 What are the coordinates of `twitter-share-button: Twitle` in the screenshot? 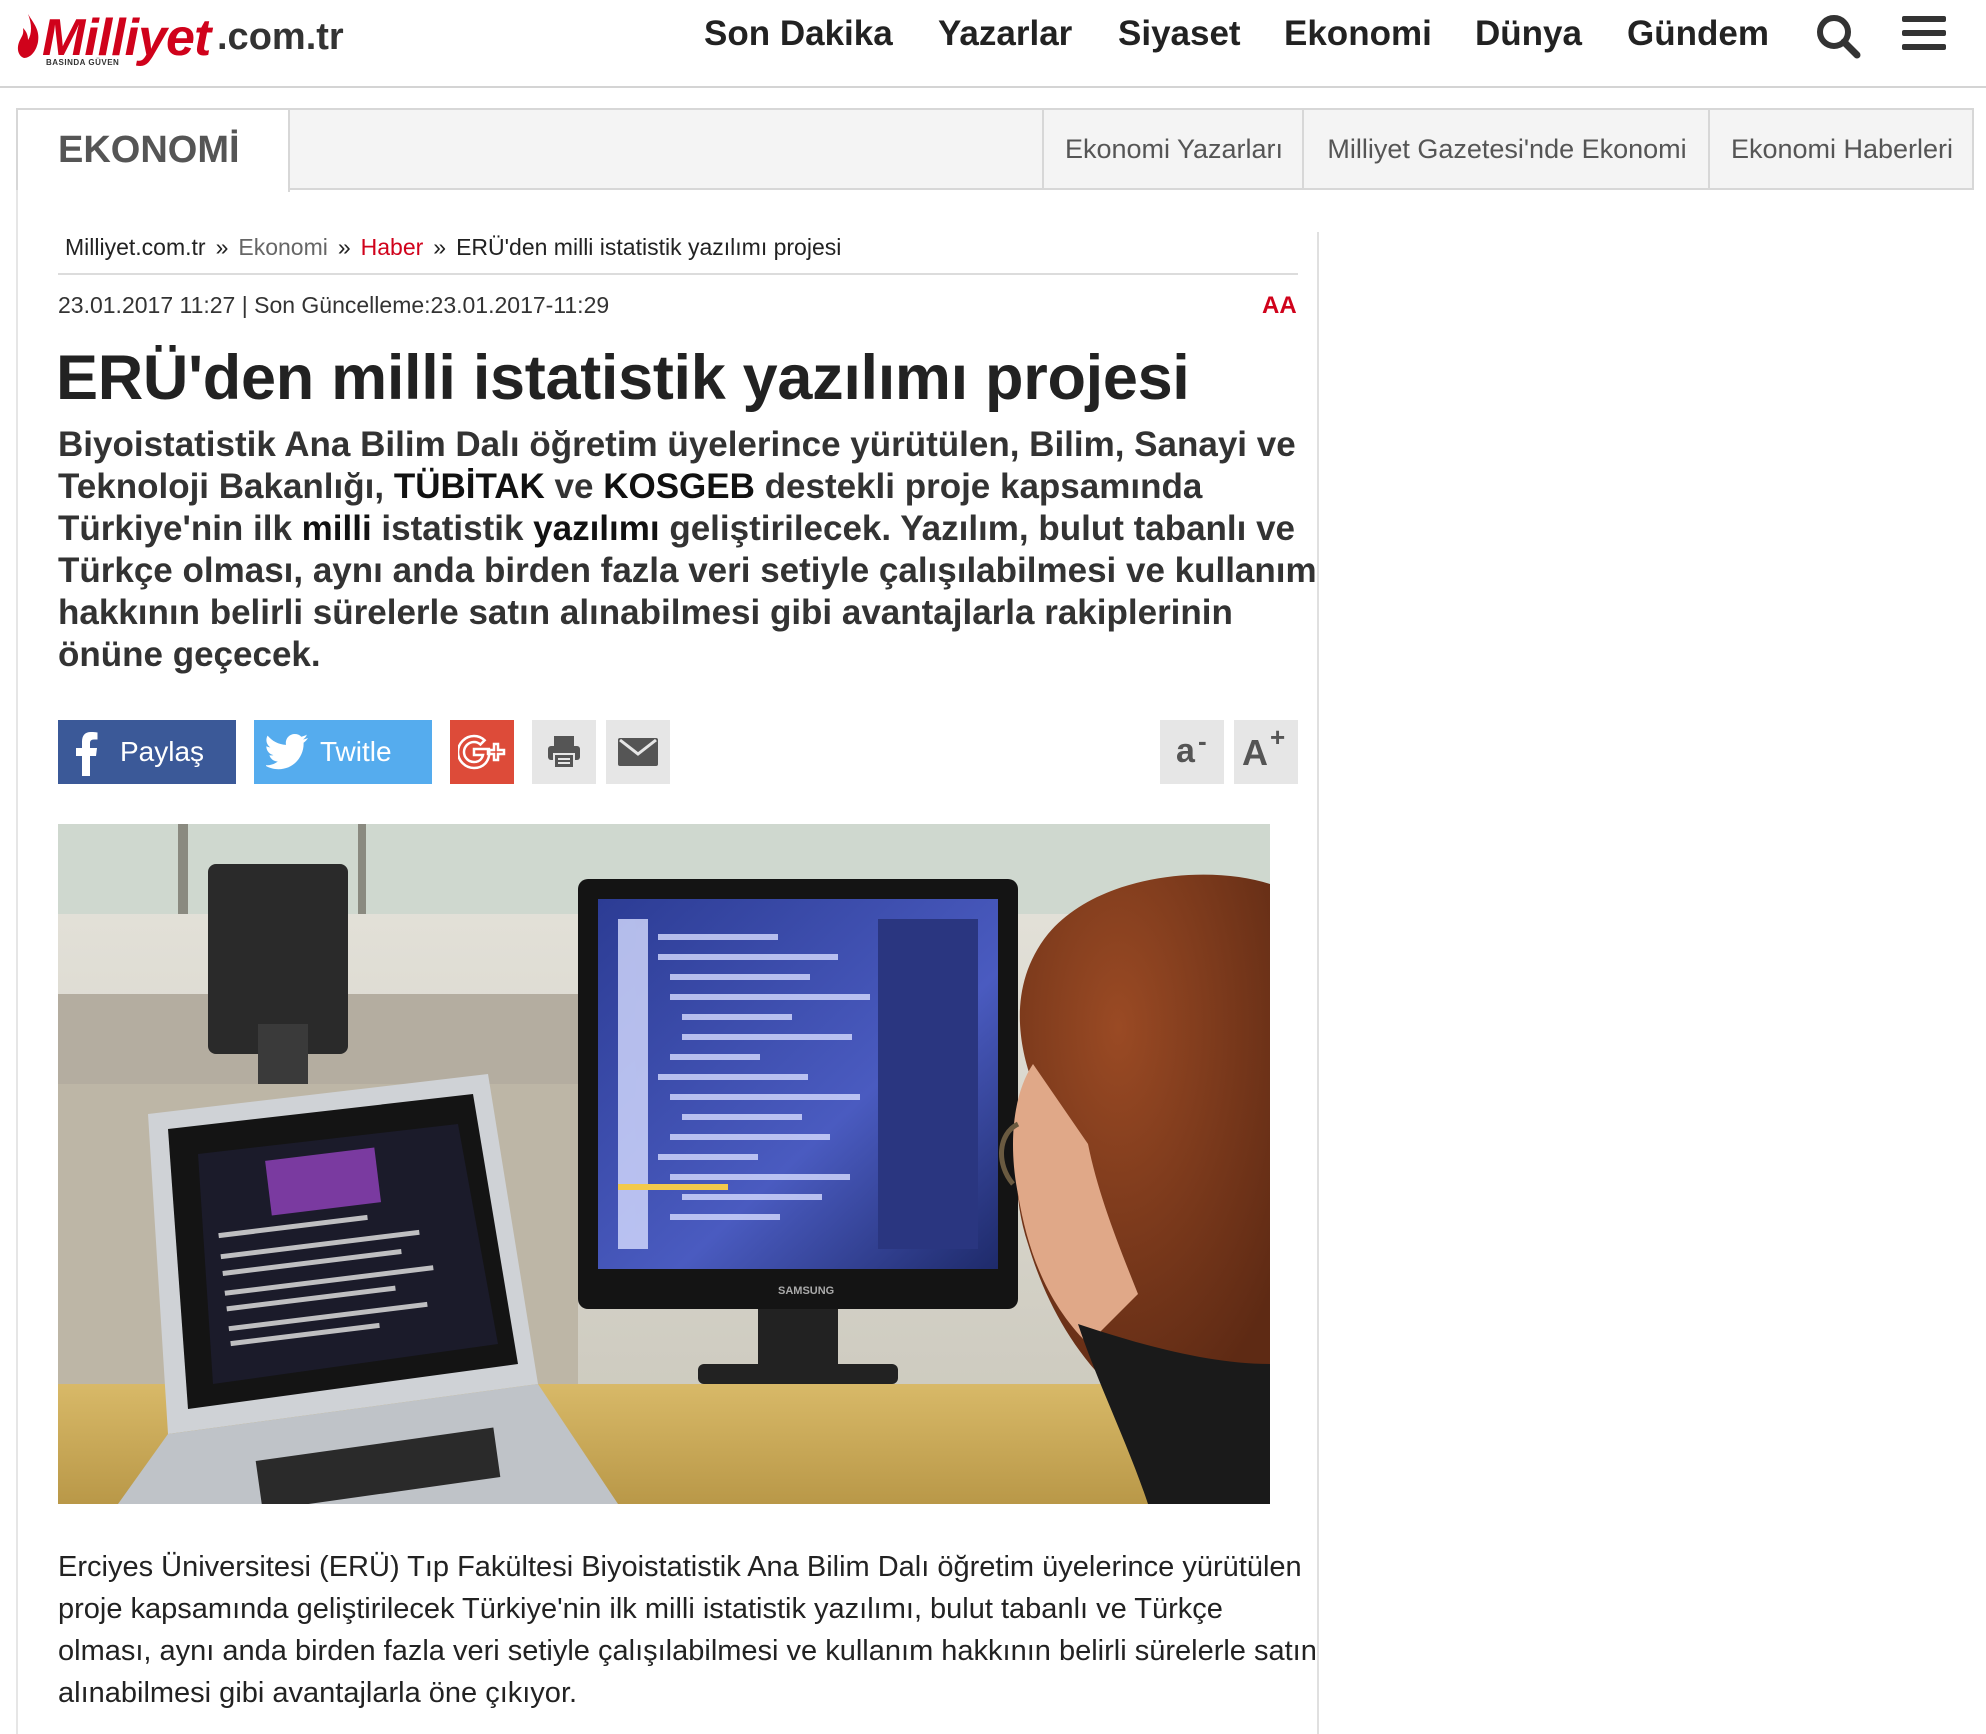 It's located at (343, 752).